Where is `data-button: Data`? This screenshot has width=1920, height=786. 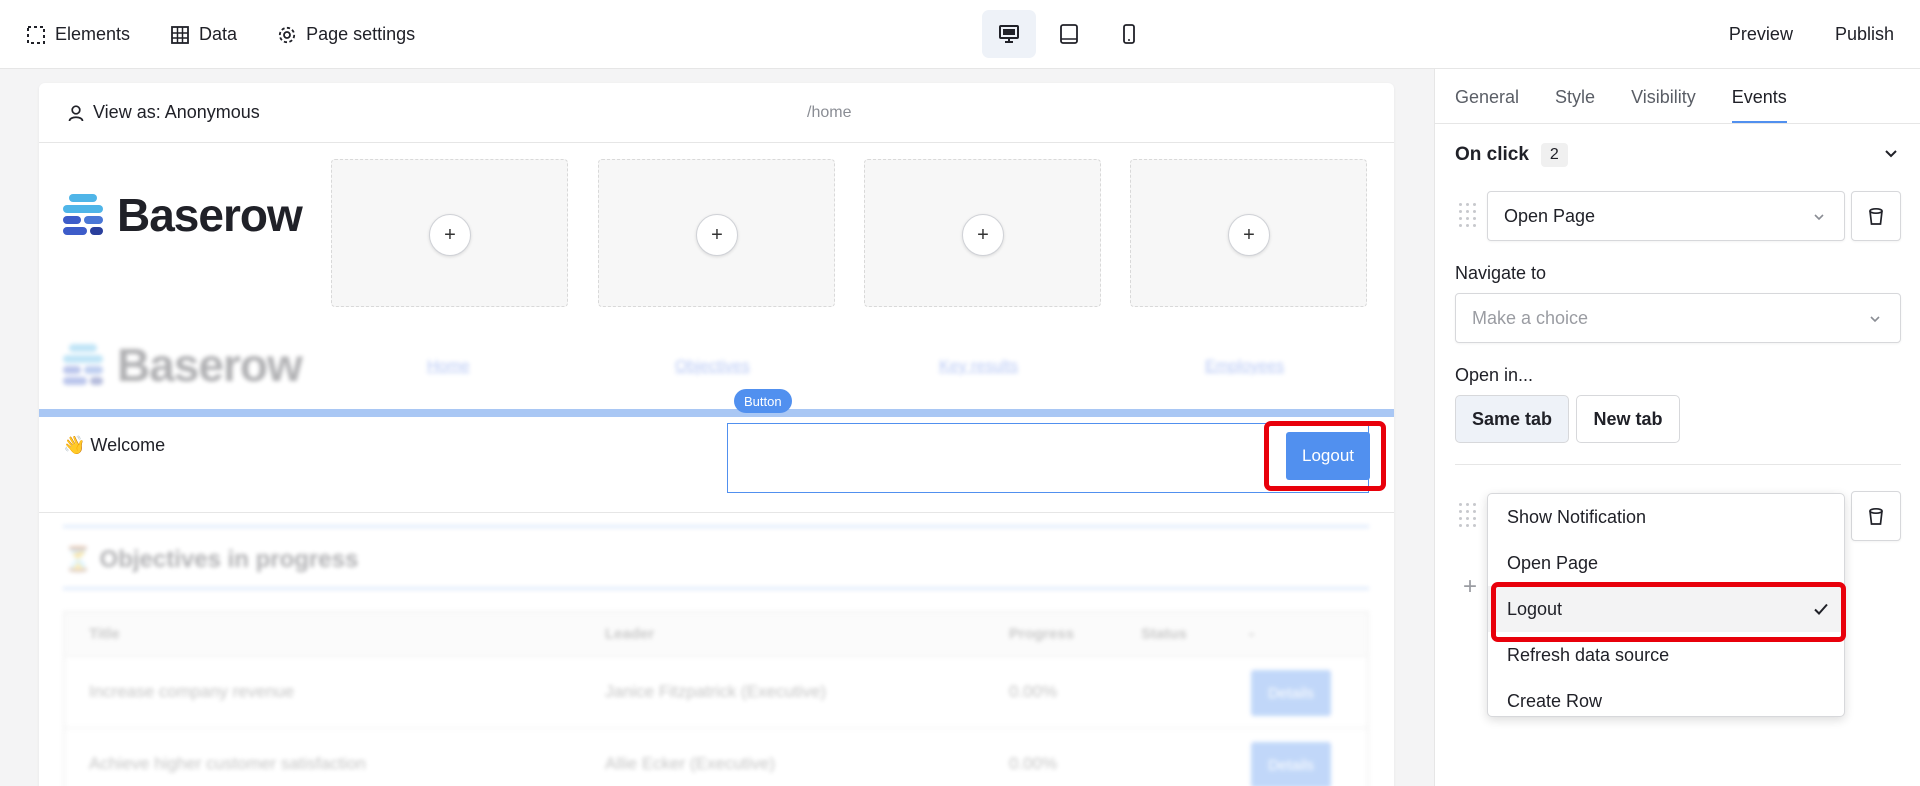
data-button: Data is located at coordinates (203, 34).